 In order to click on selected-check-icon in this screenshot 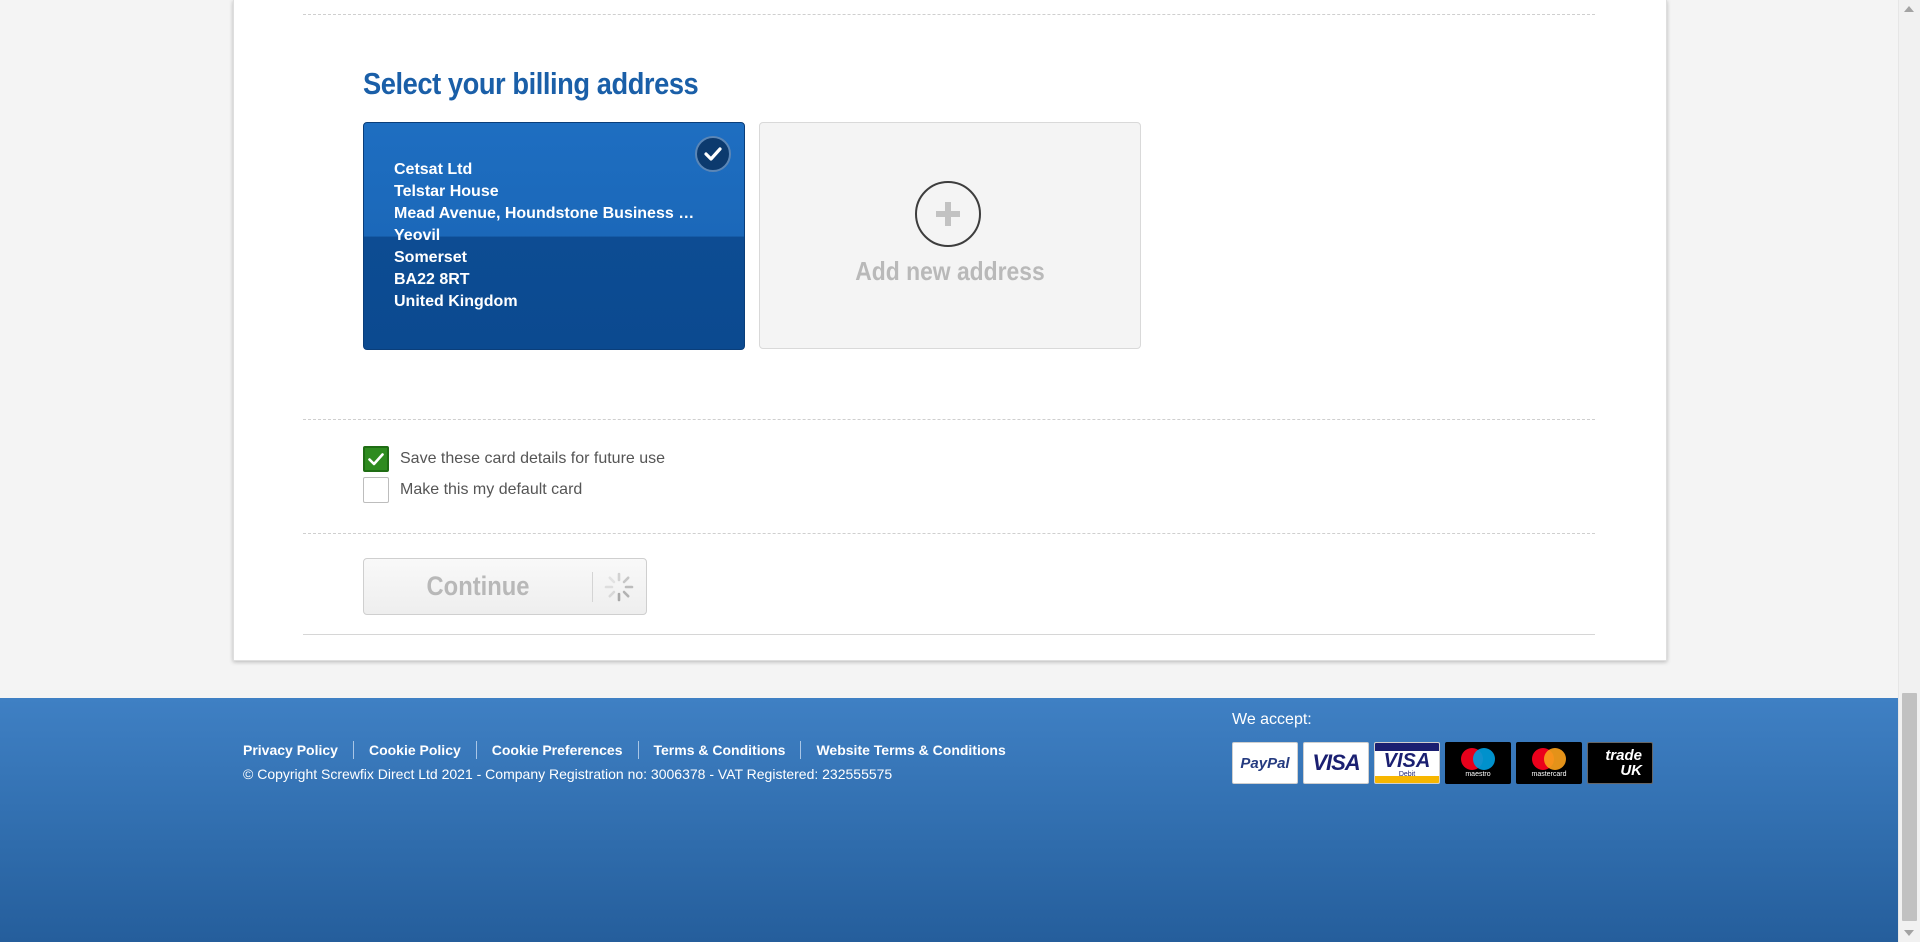, I will do `click(713, 154)`.